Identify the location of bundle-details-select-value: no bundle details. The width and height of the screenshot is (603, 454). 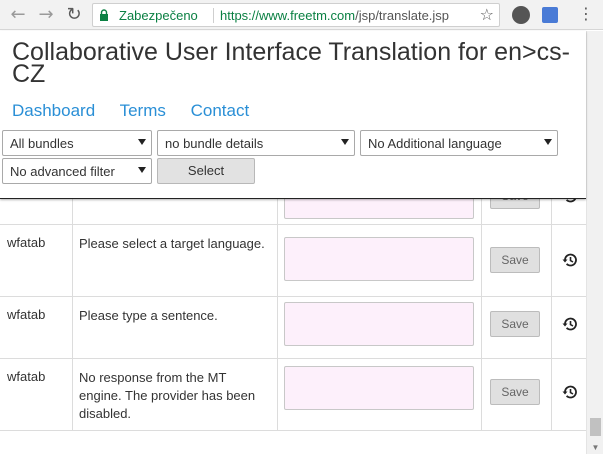
(214, 143).